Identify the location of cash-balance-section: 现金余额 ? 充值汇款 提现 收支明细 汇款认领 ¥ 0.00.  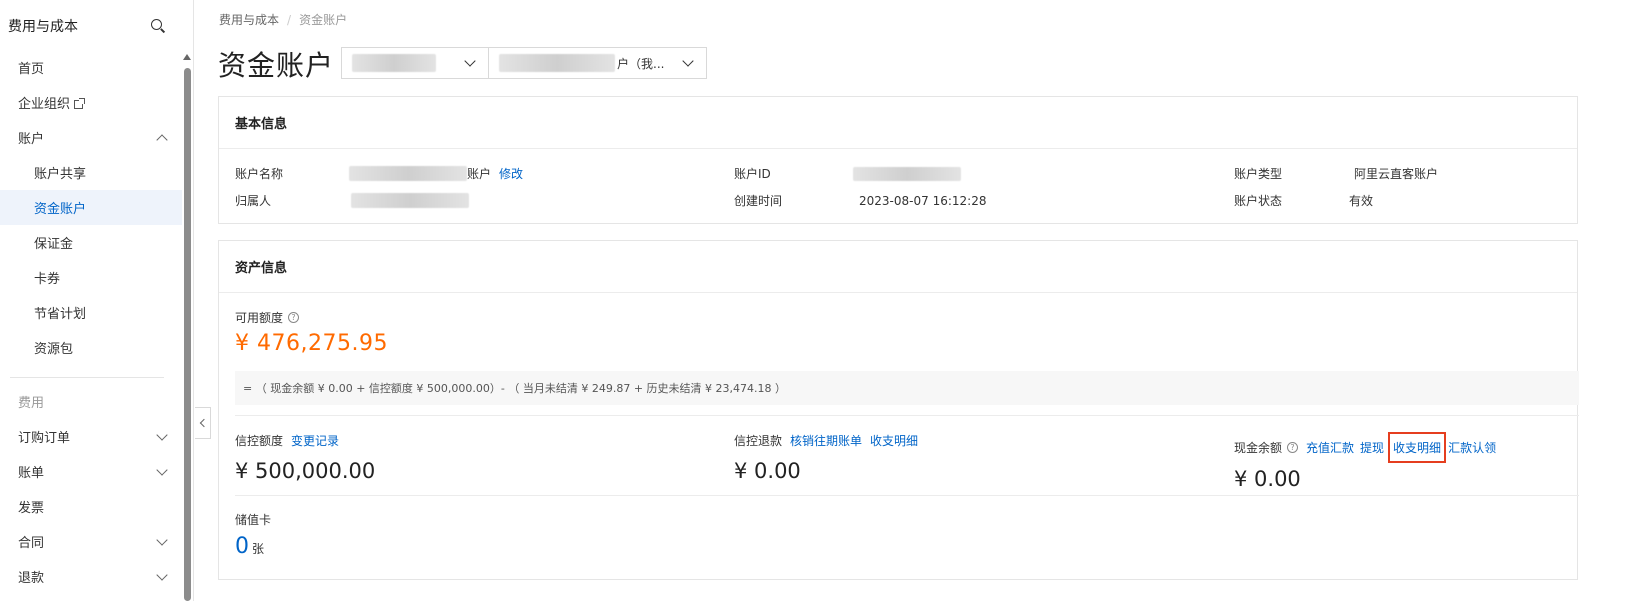
(1365, 461).